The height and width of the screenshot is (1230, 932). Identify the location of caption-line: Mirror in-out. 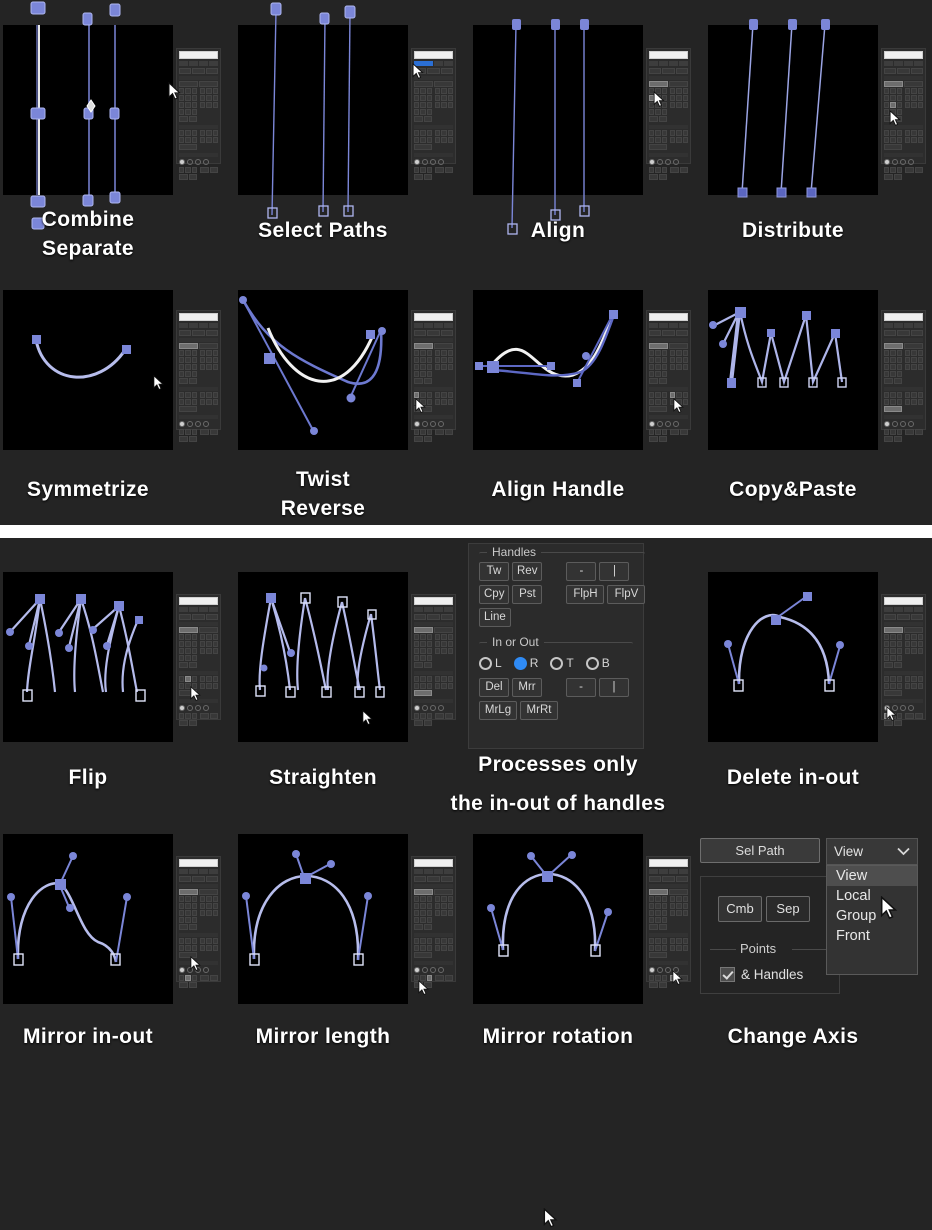
(87, 1036).